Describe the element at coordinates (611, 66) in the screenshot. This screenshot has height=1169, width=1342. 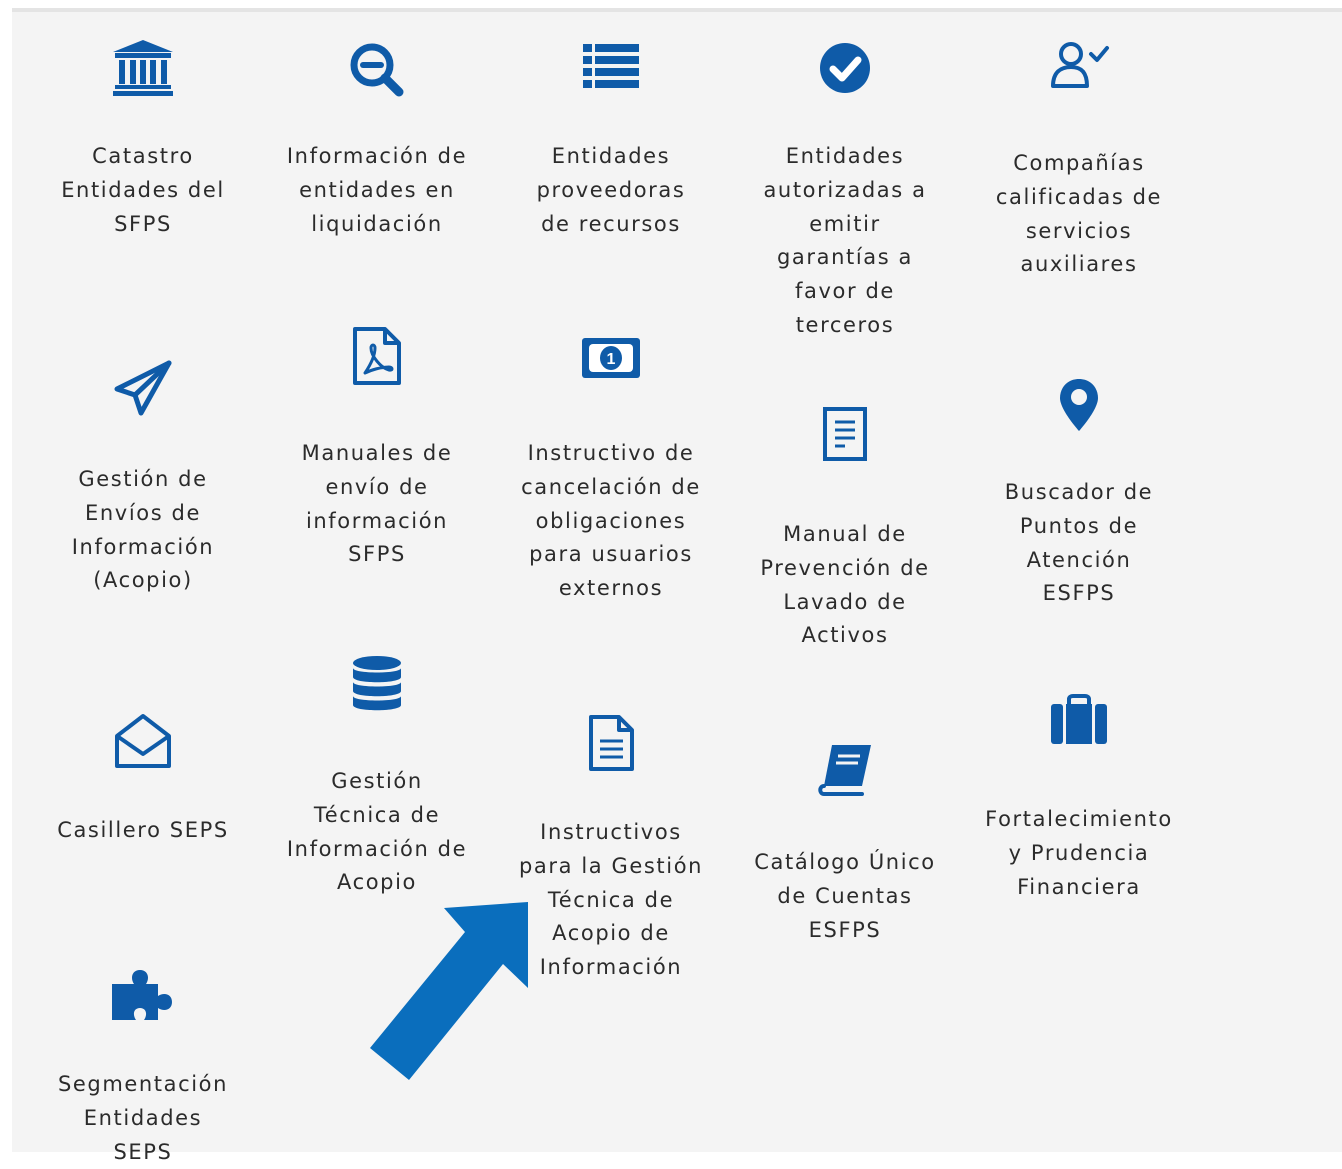
I see `list-icon` at that location.